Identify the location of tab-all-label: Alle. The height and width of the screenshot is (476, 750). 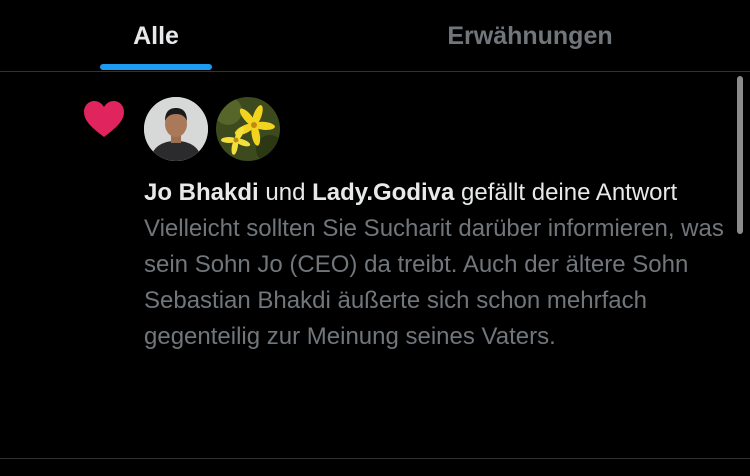
(156, 35).